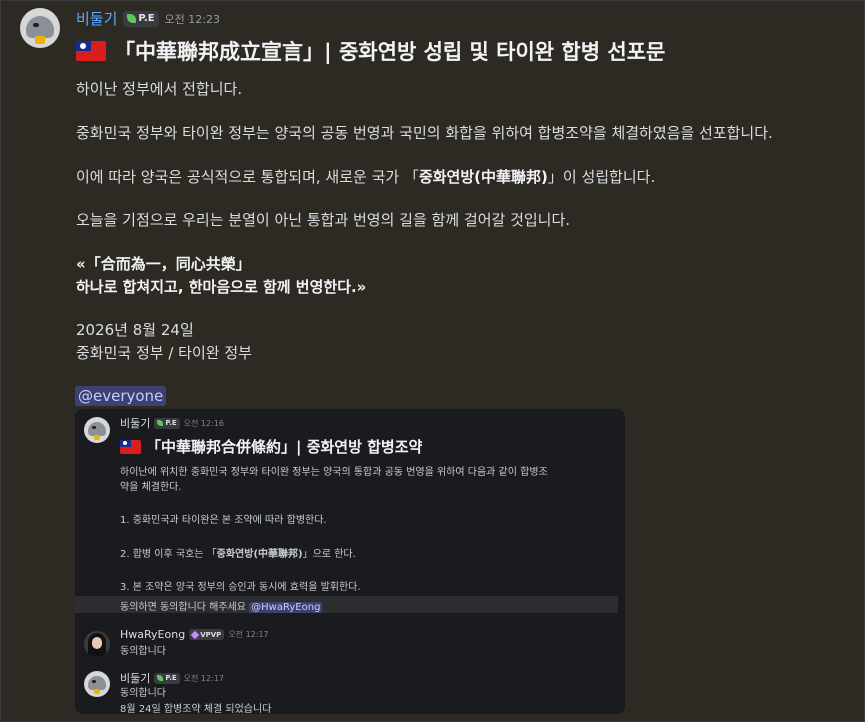  What do you see at coordinates (143, 693) in the screenshot?
I see `embed-reply2-text1: 동의합니다` at bounding box center [143, 693].